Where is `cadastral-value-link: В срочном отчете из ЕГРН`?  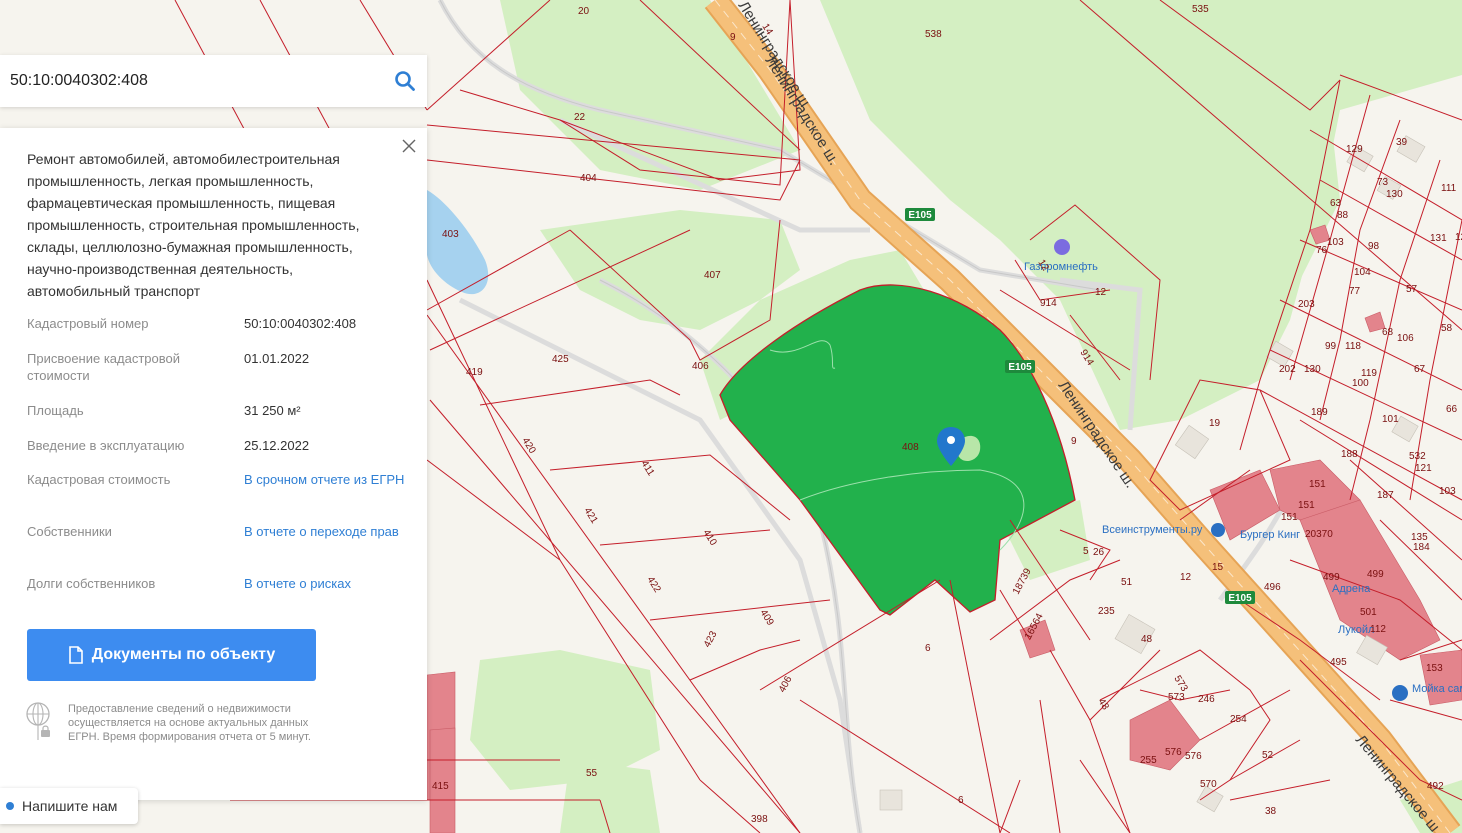
cadastral-value-link: В срочном отчете из ЕГРН is located at coordinates (329, 479).